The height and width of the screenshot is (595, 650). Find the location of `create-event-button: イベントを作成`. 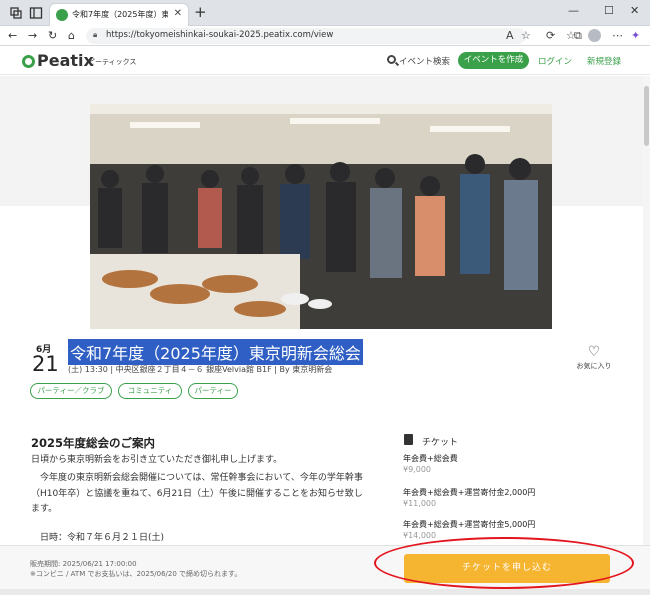

create-event-button: イベントを作成 is located at coordinates (493, 60).